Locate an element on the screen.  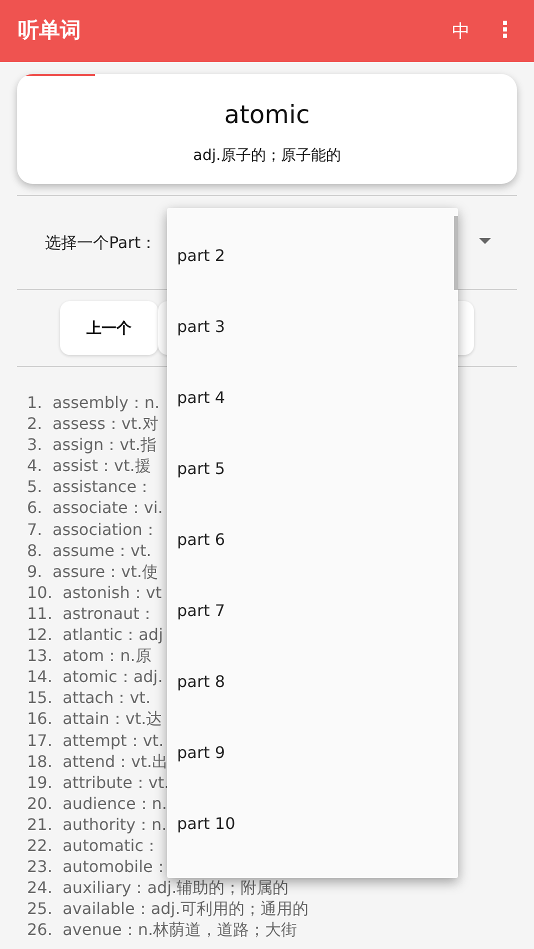
dropdown-option: part 9 is located at coordinates (312, 740).